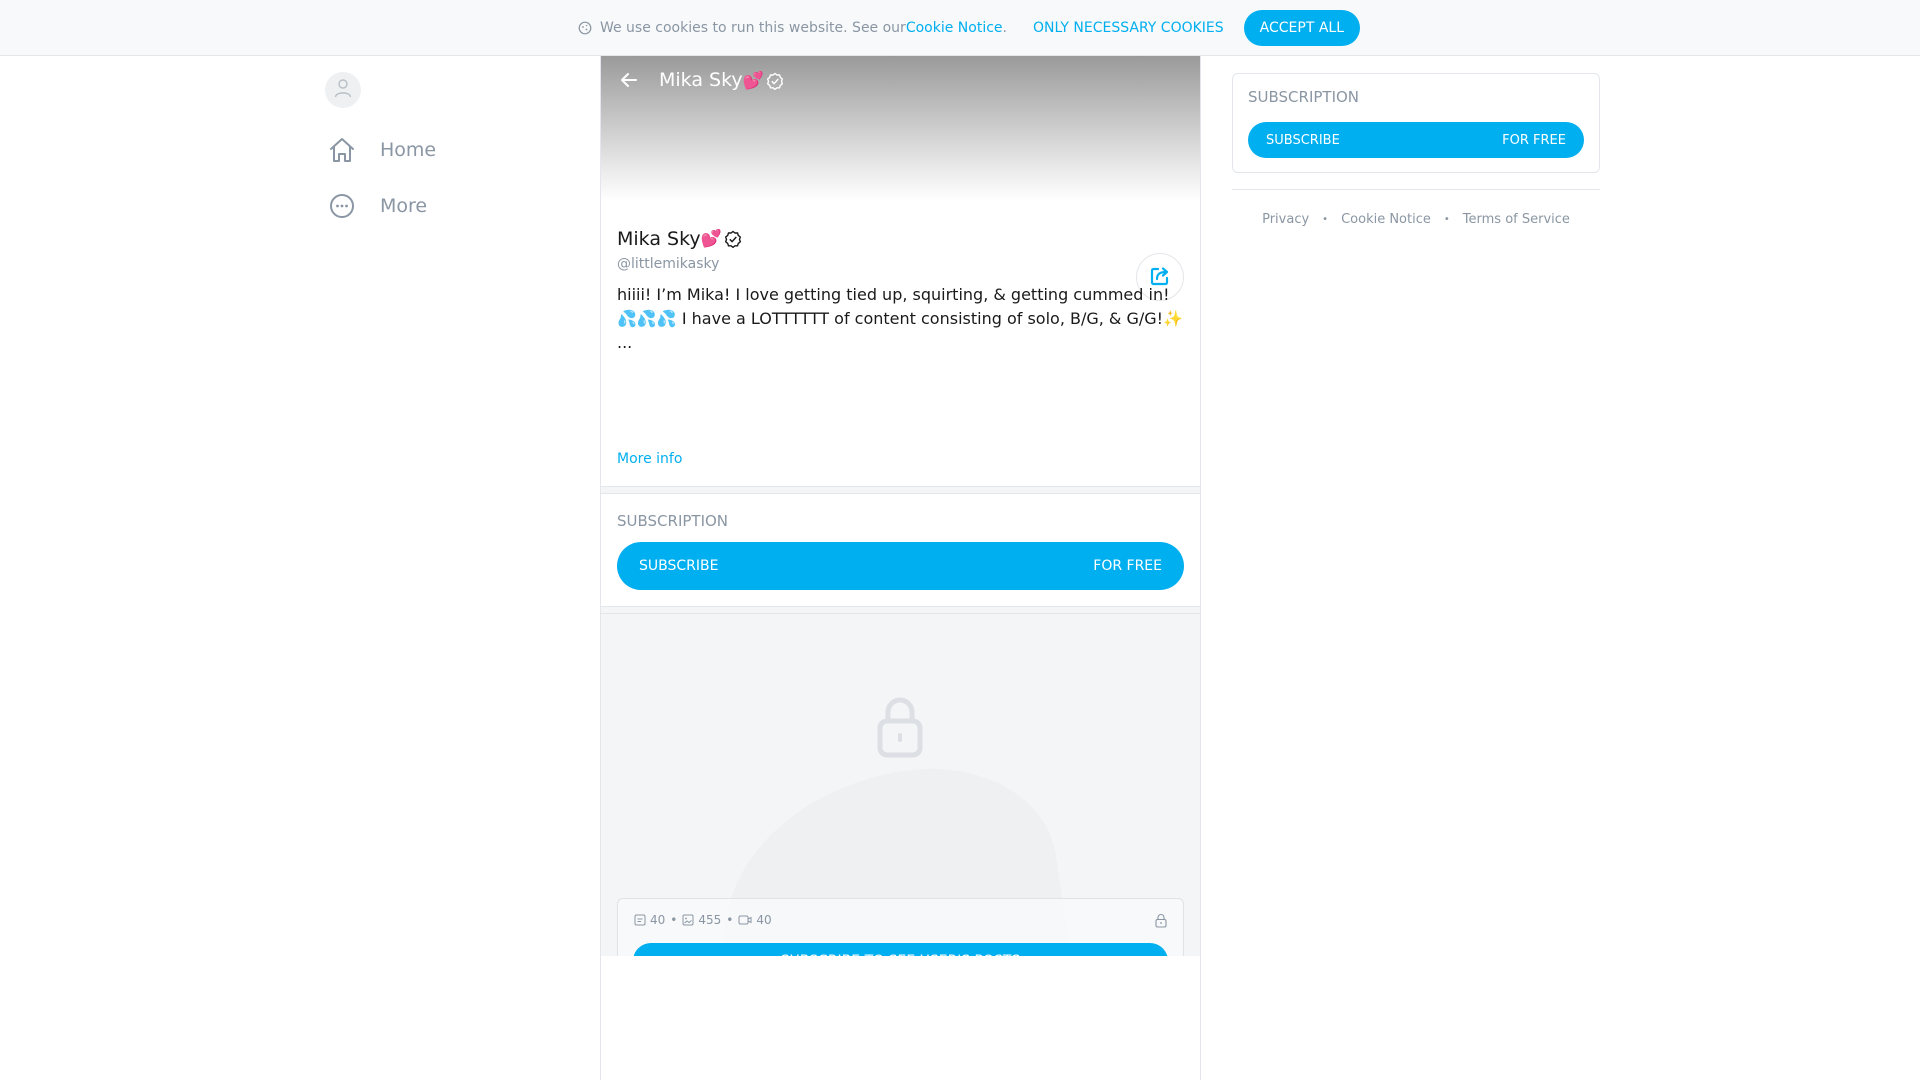 This screenshot has height=1080, width=1920. What do you see at coordinates (342, 206) in the screenshot?
I see `more-icon` at bounding box center [342, 206].